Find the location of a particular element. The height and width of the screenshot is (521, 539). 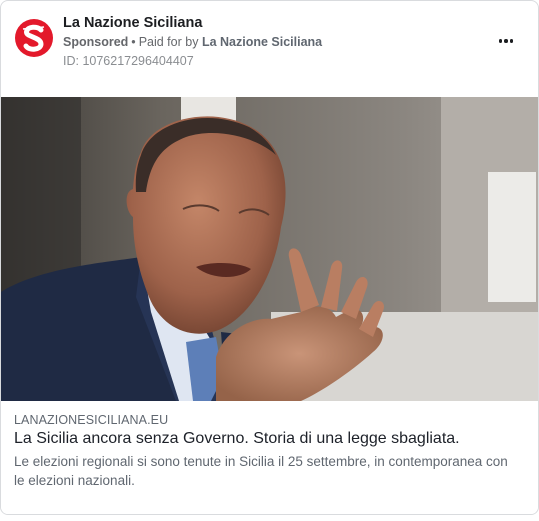

paid-for-name: La Nazione Siciliana is located at coordinates (262, 42).